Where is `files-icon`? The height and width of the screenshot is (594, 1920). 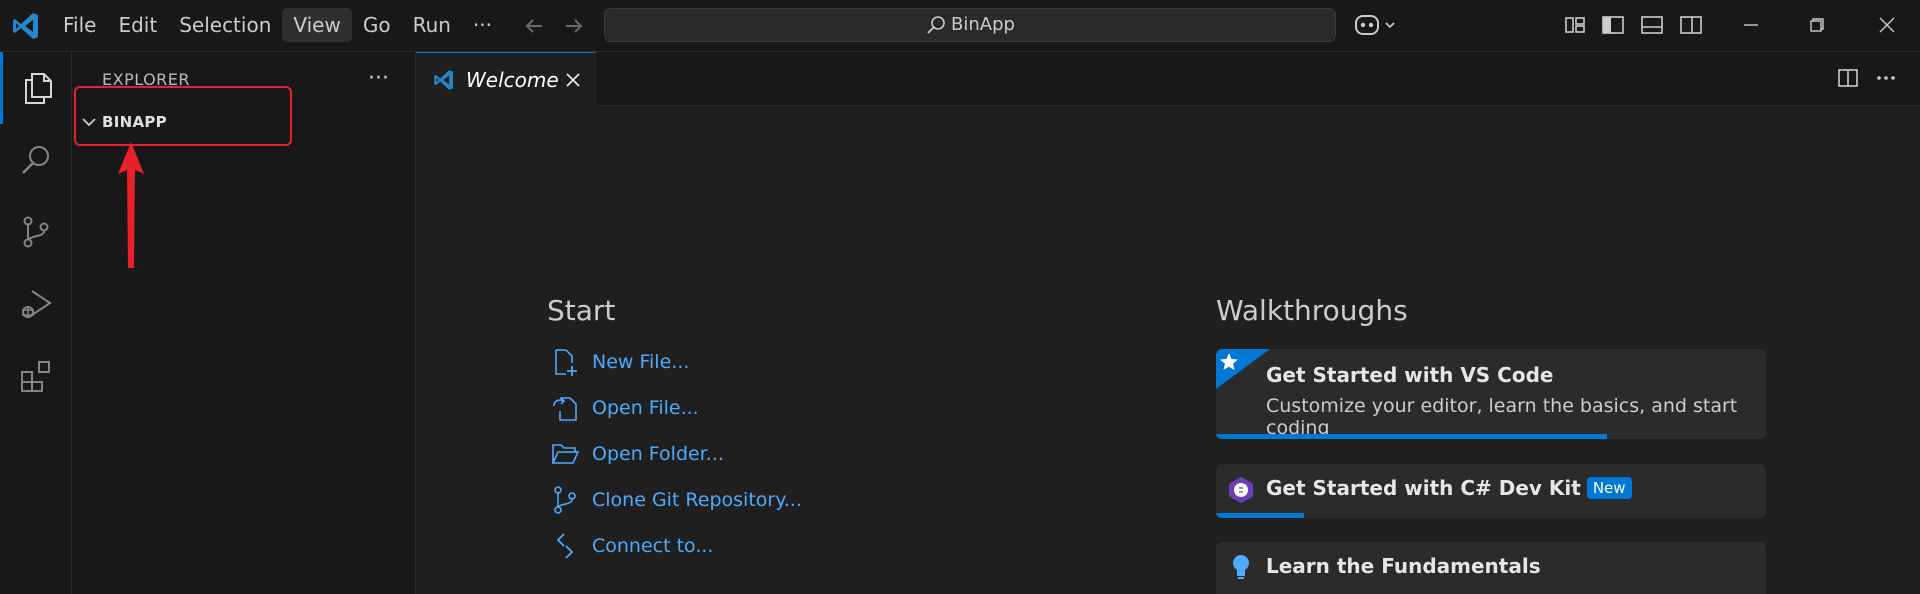 files-icon is located at coordinates (38, 88).